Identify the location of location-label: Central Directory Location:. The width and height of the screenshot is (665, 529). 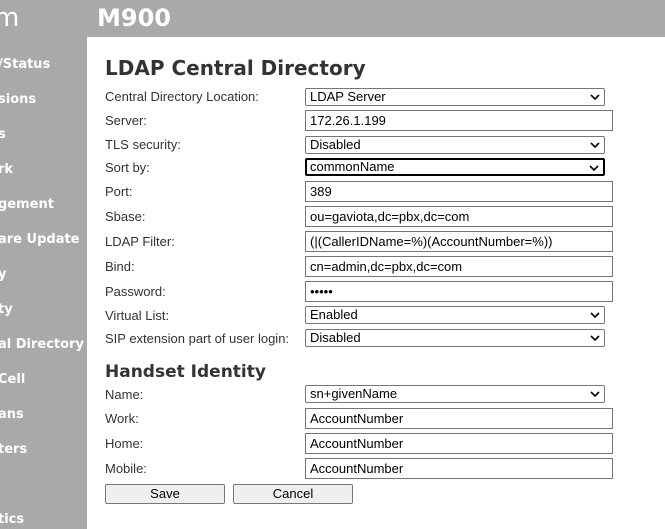
(182, 96).